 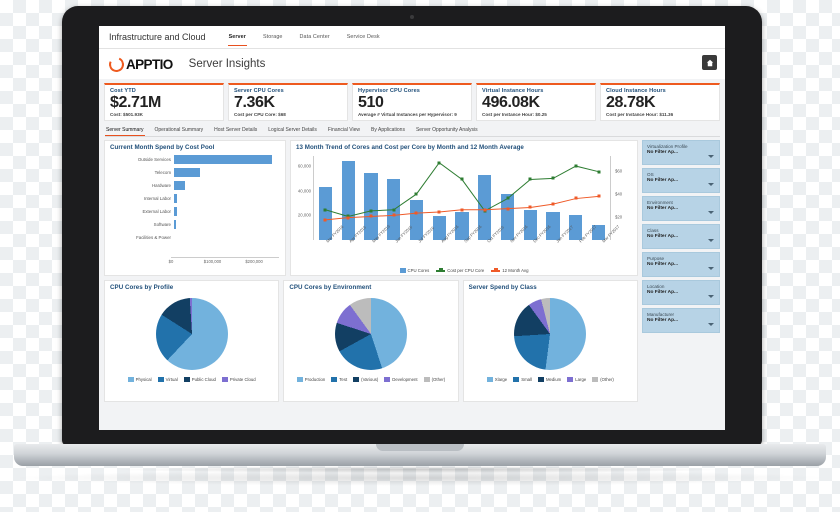 I want to click on legend-item: Medium, so click(x=549, y=379).